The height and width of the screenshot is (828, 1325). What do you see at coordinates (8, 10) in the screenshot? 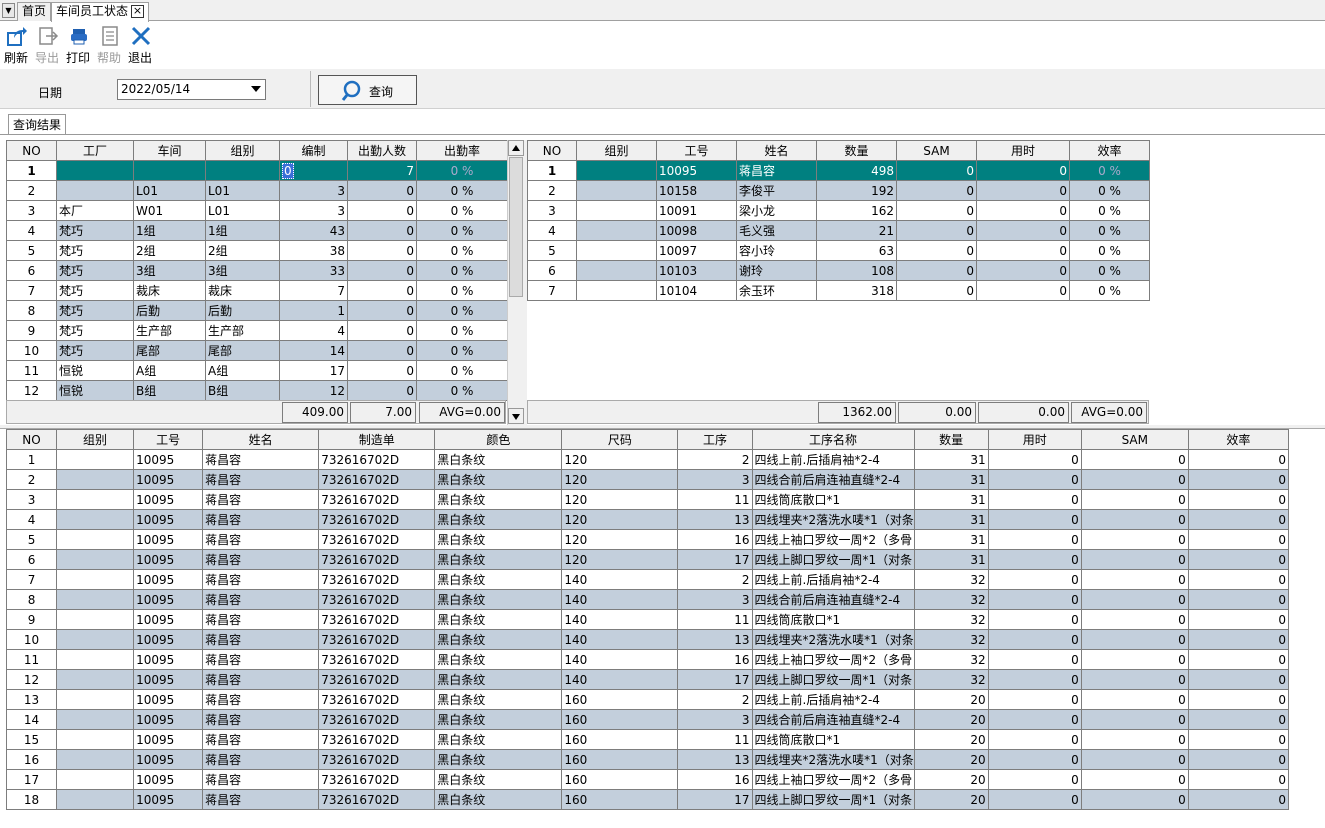
I see `tab-list-dropdown-icon: ▼` at bounding box center [8, 10].